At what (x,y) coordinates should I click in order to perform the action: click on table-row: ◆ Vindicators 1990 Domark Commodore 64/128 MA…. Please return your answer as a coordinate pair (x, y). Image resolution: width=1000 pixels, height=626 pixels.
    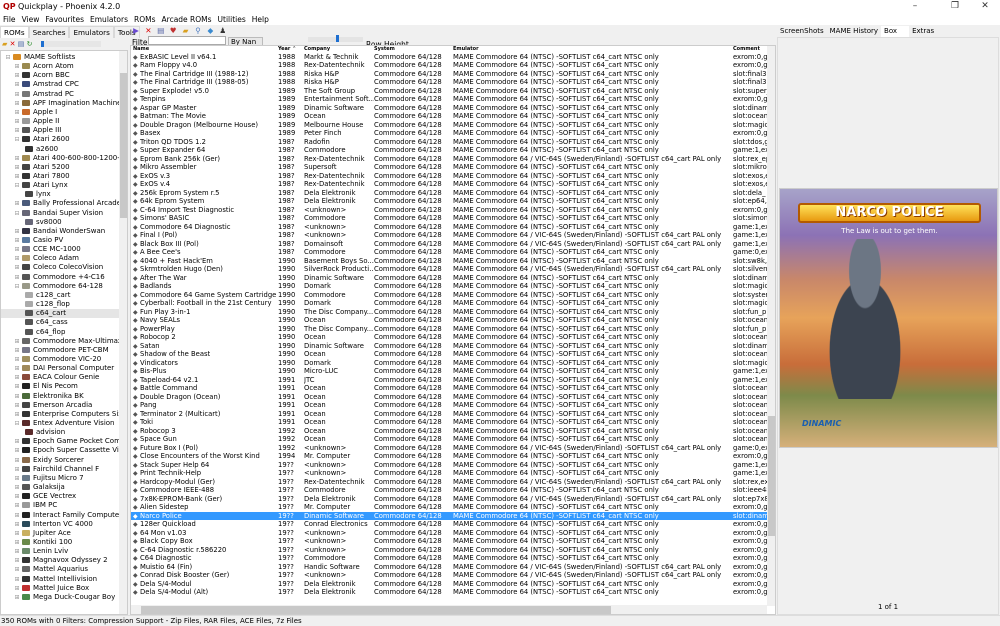
    Looking at the image, I should click on (449, 363).